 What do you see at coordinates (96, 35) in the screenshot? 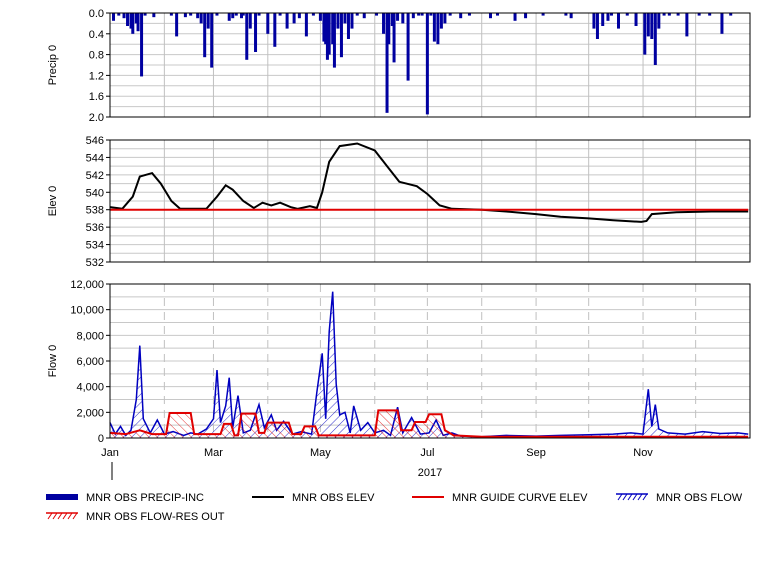
I see `y-tick-label: 0.4` at bounding box center [96, 35].